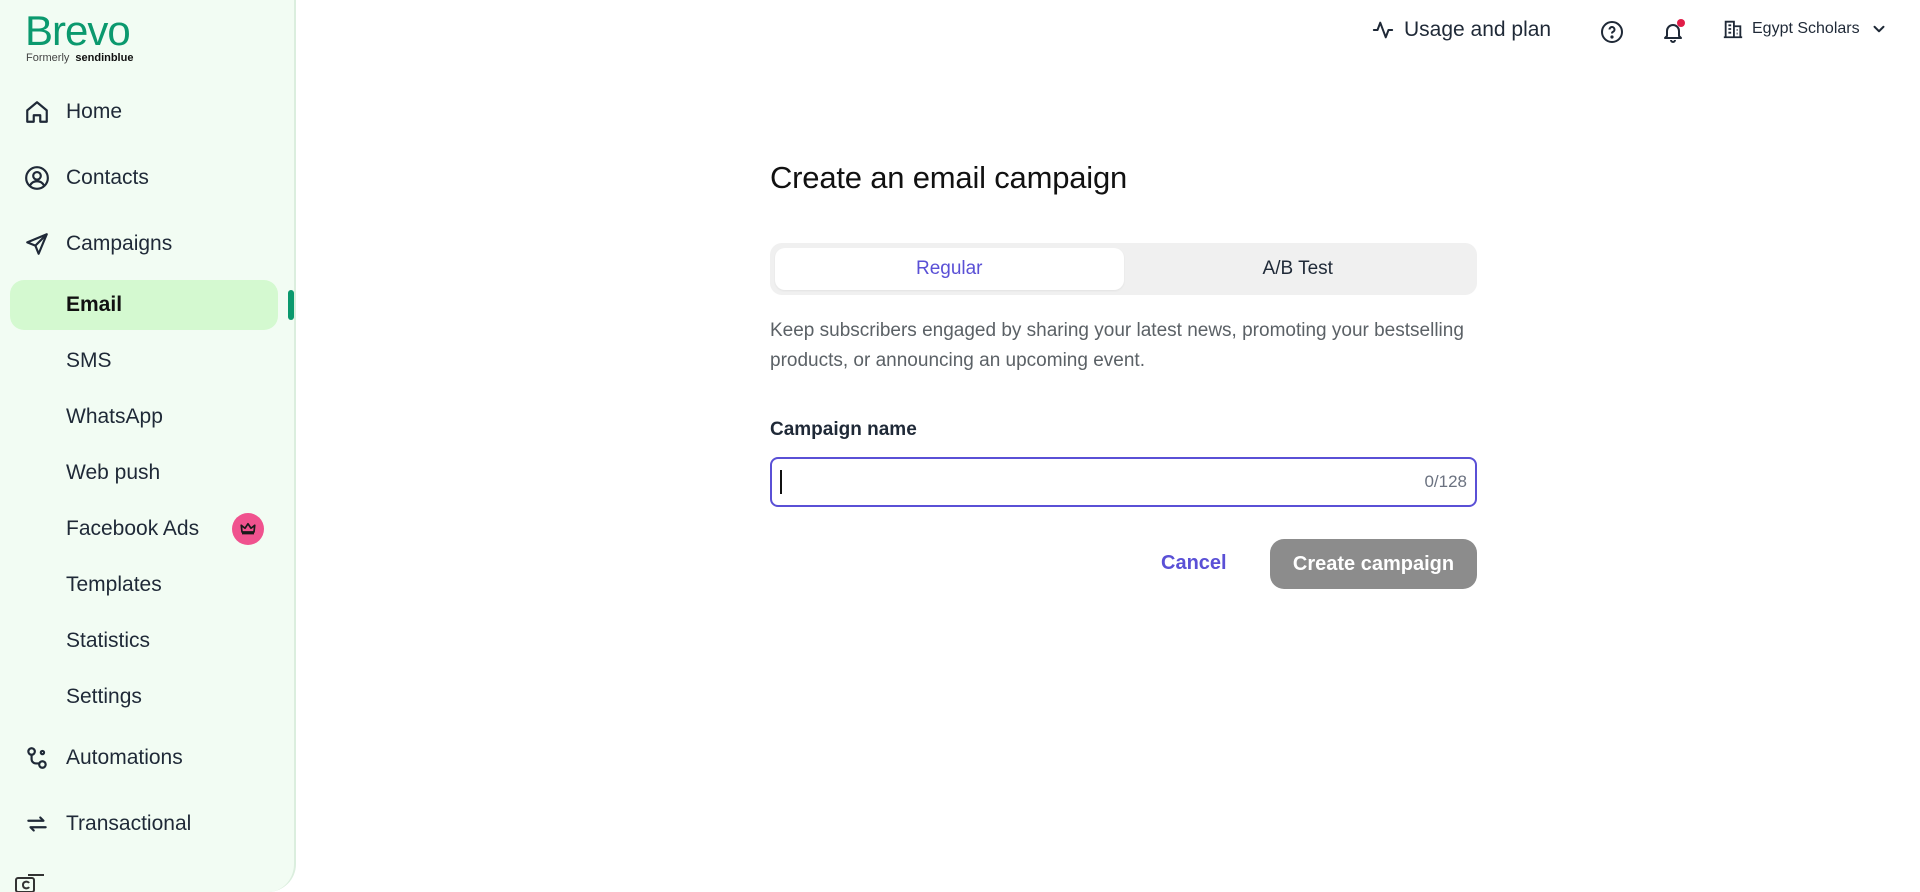  I want to click on help-icon, so click(1612, 32).